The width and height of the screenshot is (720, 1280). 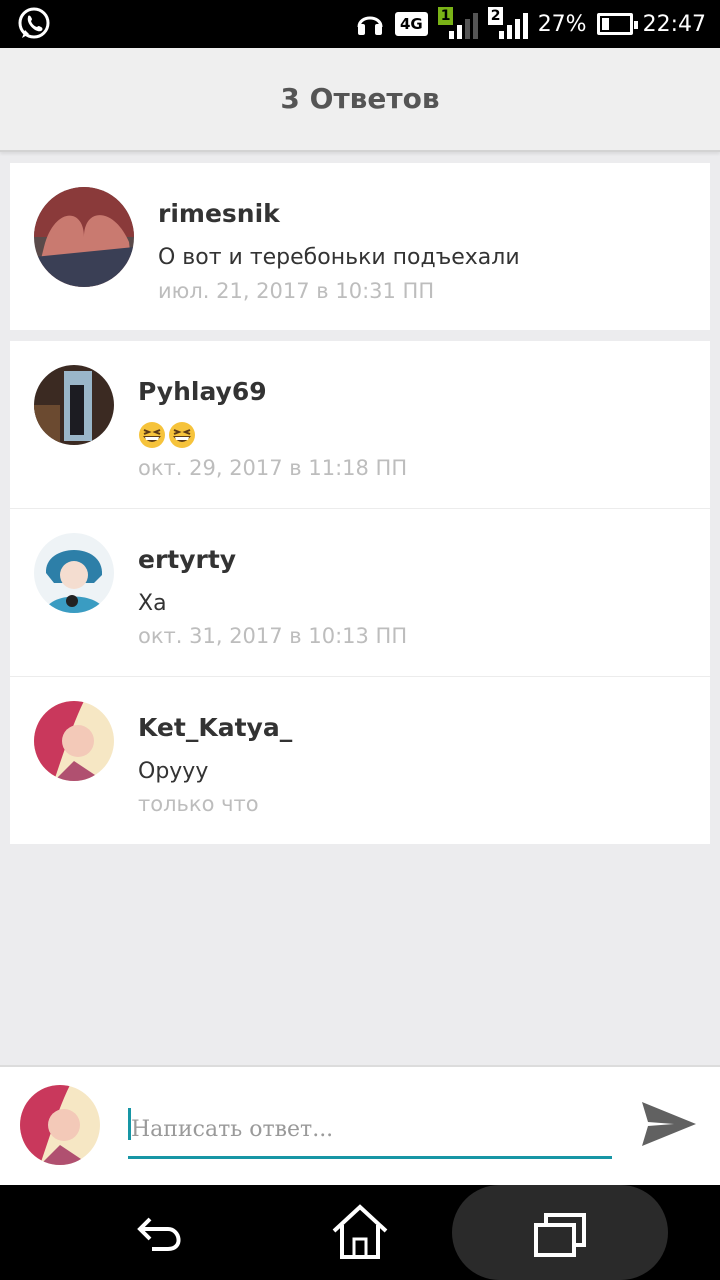 What do you see at coordinates (34, 26) in the screenshot?
I see `whatsapp-icon` at bounding box center [34, 26].